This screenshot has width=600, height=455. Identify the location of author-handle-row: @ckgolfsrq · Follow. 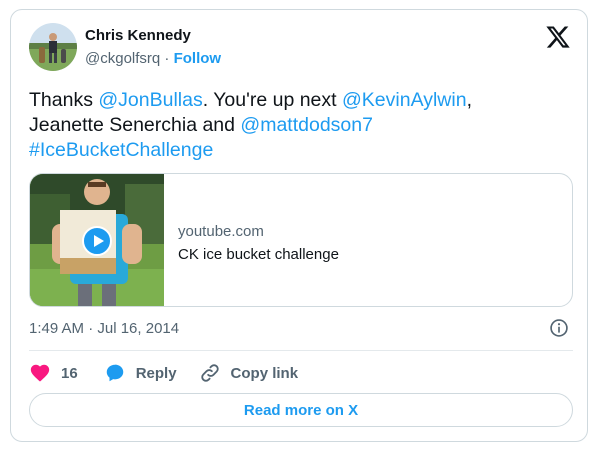
(153, 58).